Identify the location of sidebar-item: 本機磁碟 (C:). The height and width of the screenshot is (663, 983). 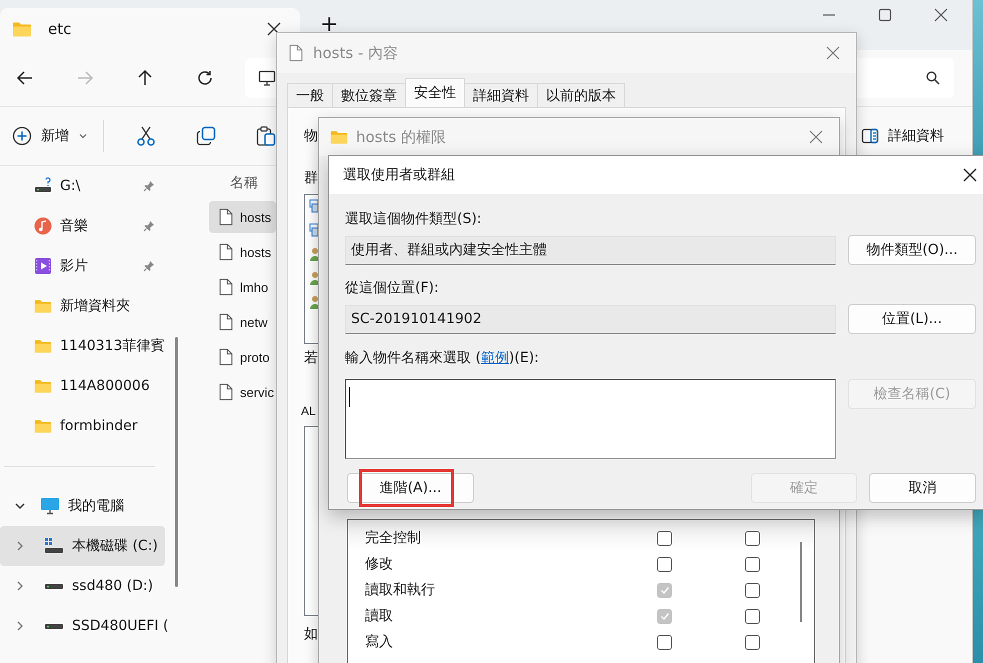
(82, 546).